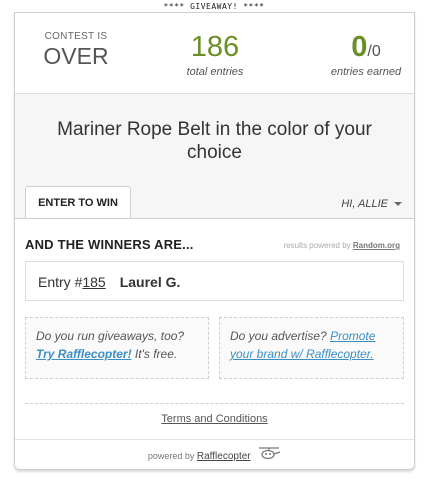 This screenshot has width=428, height=480. What do you see at coordinates (76, 36) in the screenshot?
I see `contest-status-small: CONTEST IS` at bounding box center [76, 36].